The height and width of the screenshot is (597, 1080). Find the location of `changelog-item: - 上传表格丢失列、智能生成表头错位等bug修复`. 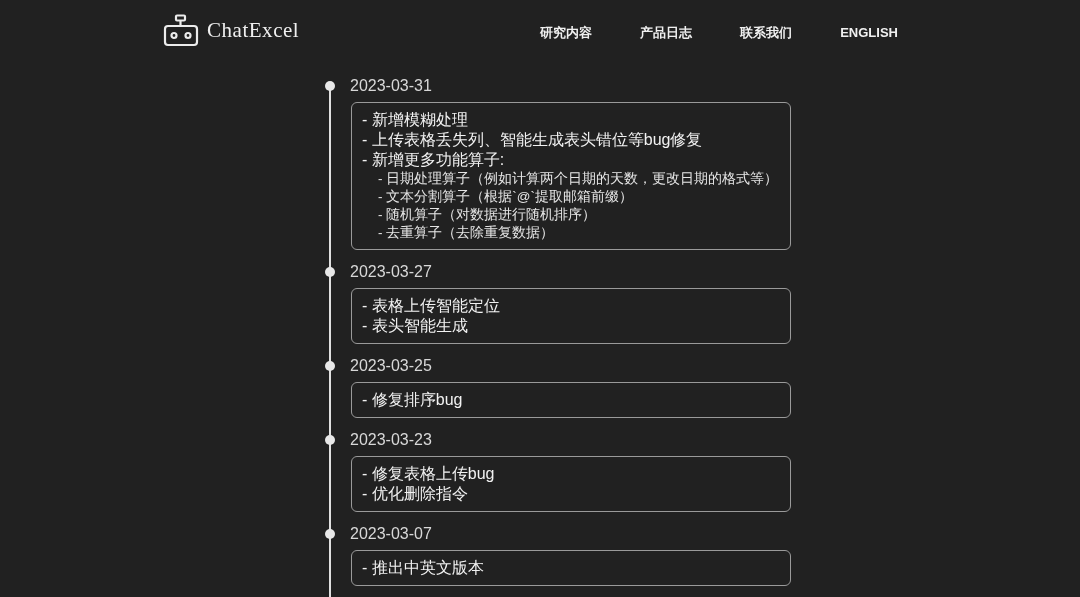

changelog-item: - 上传表格丢失列、智能生成表头错位等bug修复 is located at coordinates (533, 140).